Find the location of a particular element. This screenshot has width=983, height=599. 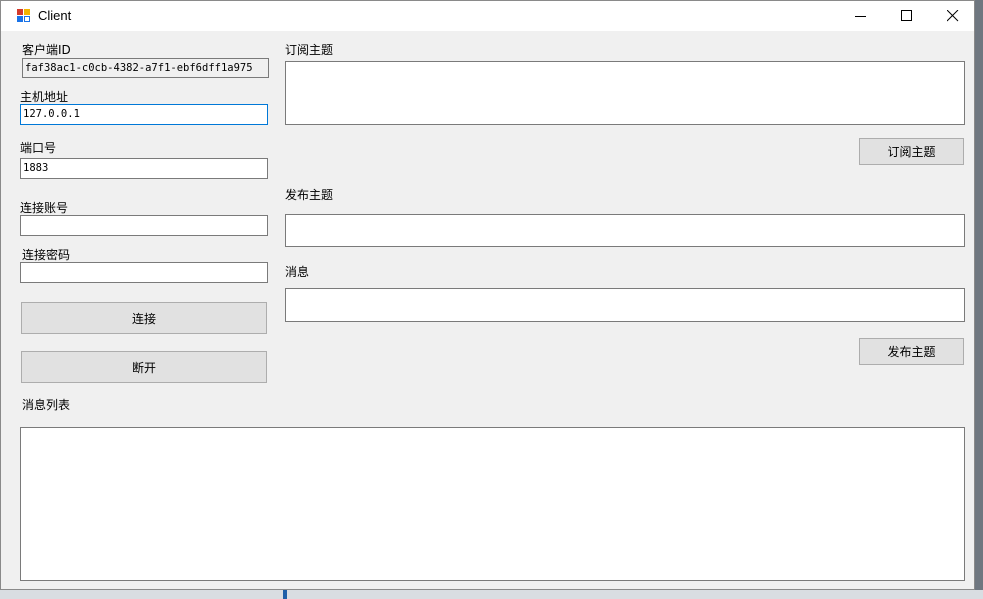

title-bar: Client is located at coordinates (487, 16).